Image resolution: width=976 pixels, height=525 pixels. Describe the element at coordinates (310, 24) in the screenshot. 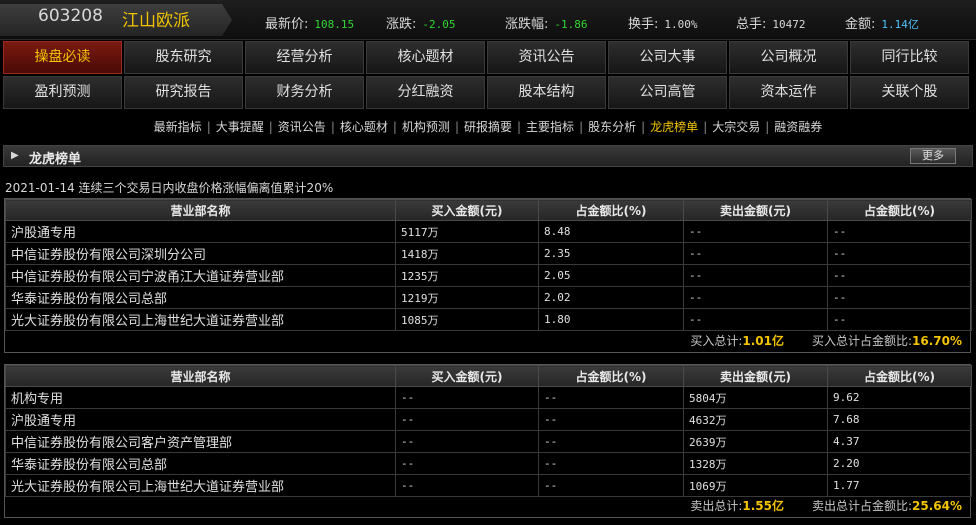

I see `quote-last-price: 最新价: 108.15` at that location.